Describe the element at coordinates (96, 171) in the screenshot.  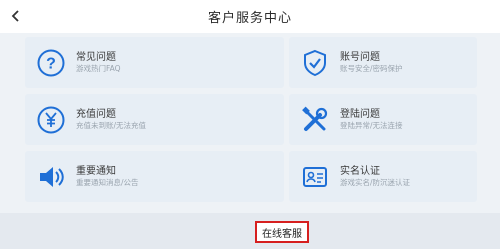
I see `card-title: 重要通知` at that location.